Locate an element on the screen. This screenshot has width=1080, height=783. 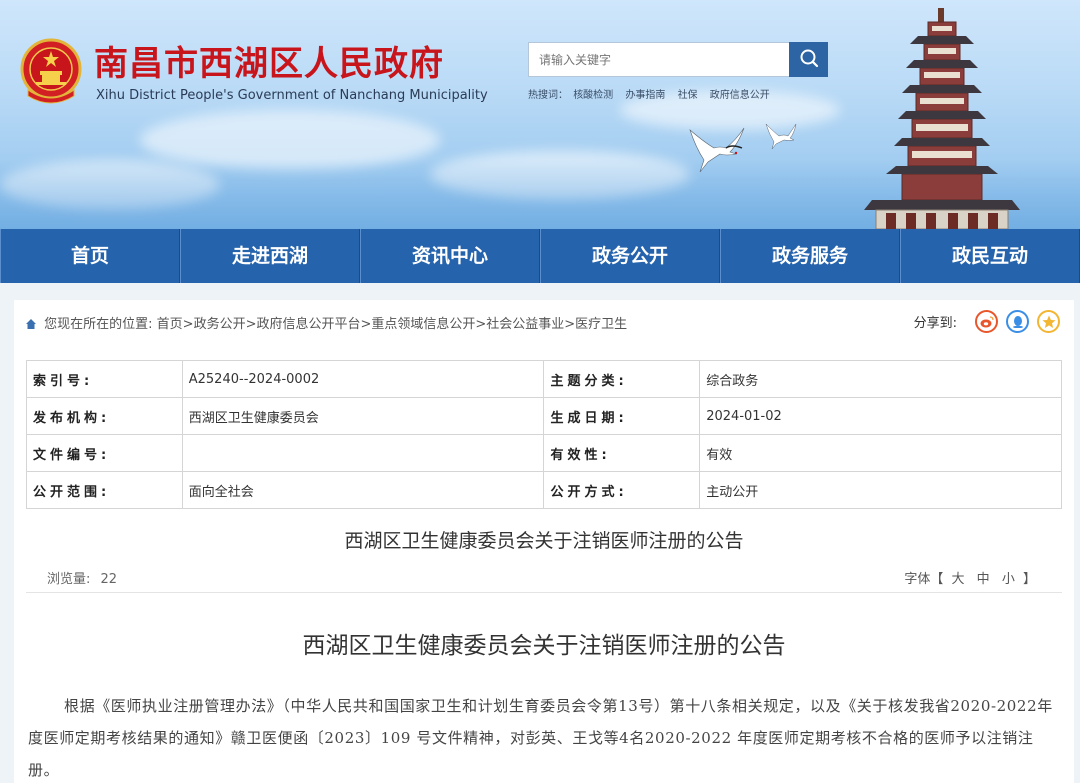
share-bar: 分享到: is located at coordinates (987, 321).